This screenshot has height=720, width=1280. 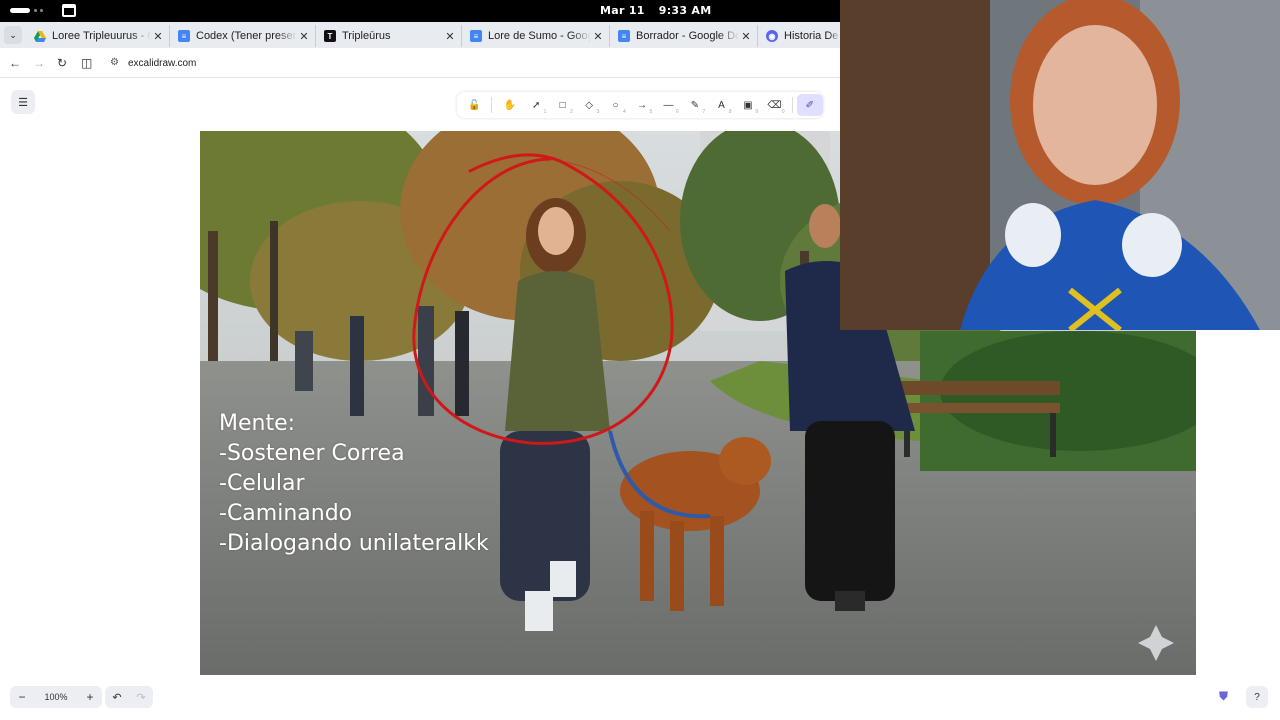 What do you see at coordinates (246, 36) in the screenshot?
I see `tab-title: Codex (Tener presente` at bounding box center [246, 36].